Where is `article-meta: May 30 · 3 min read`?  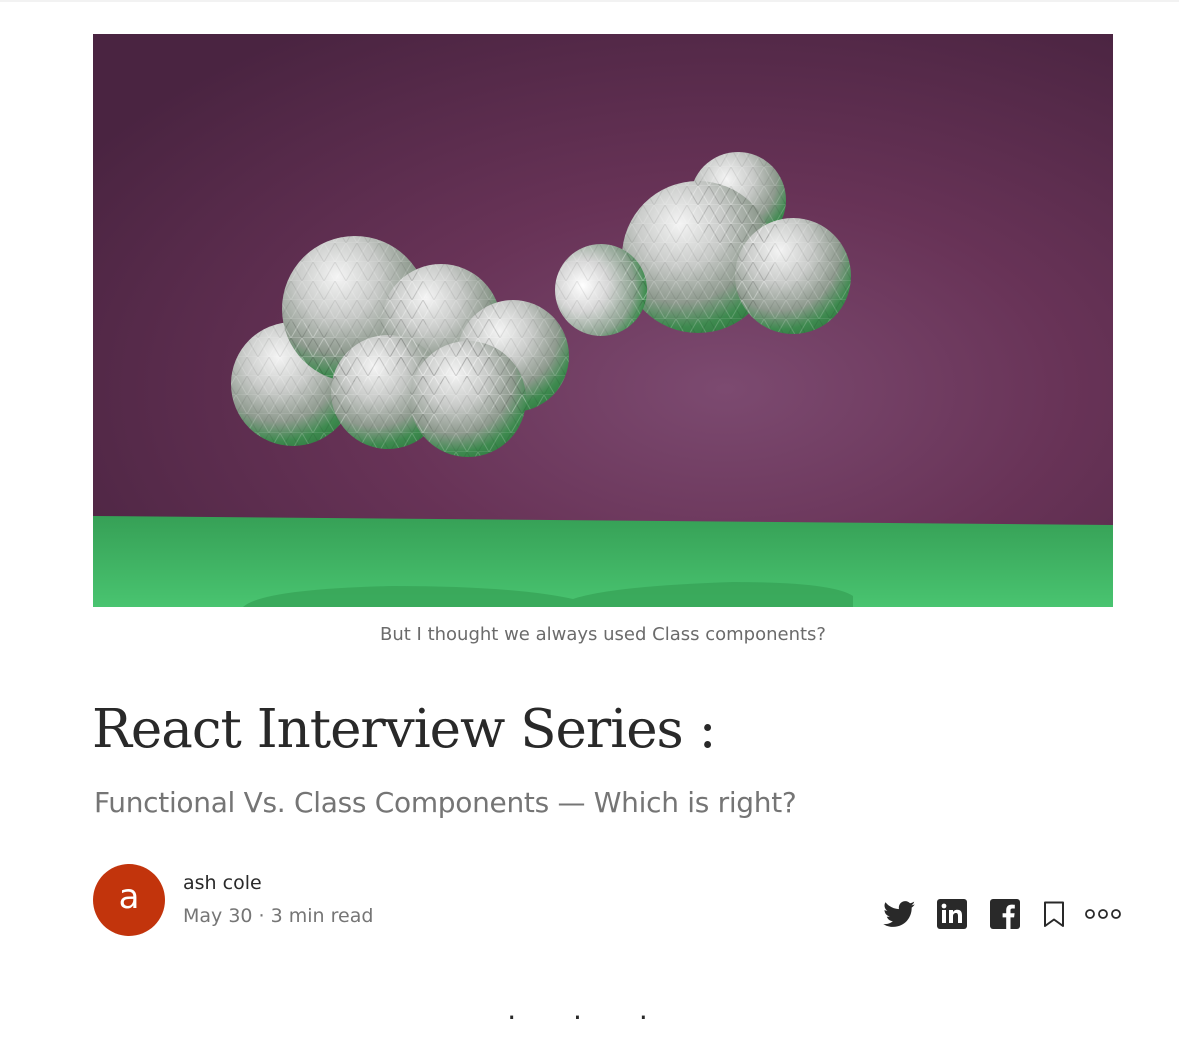 article-meta: May 30 · 3 min read is located at coordinates (278, 916).